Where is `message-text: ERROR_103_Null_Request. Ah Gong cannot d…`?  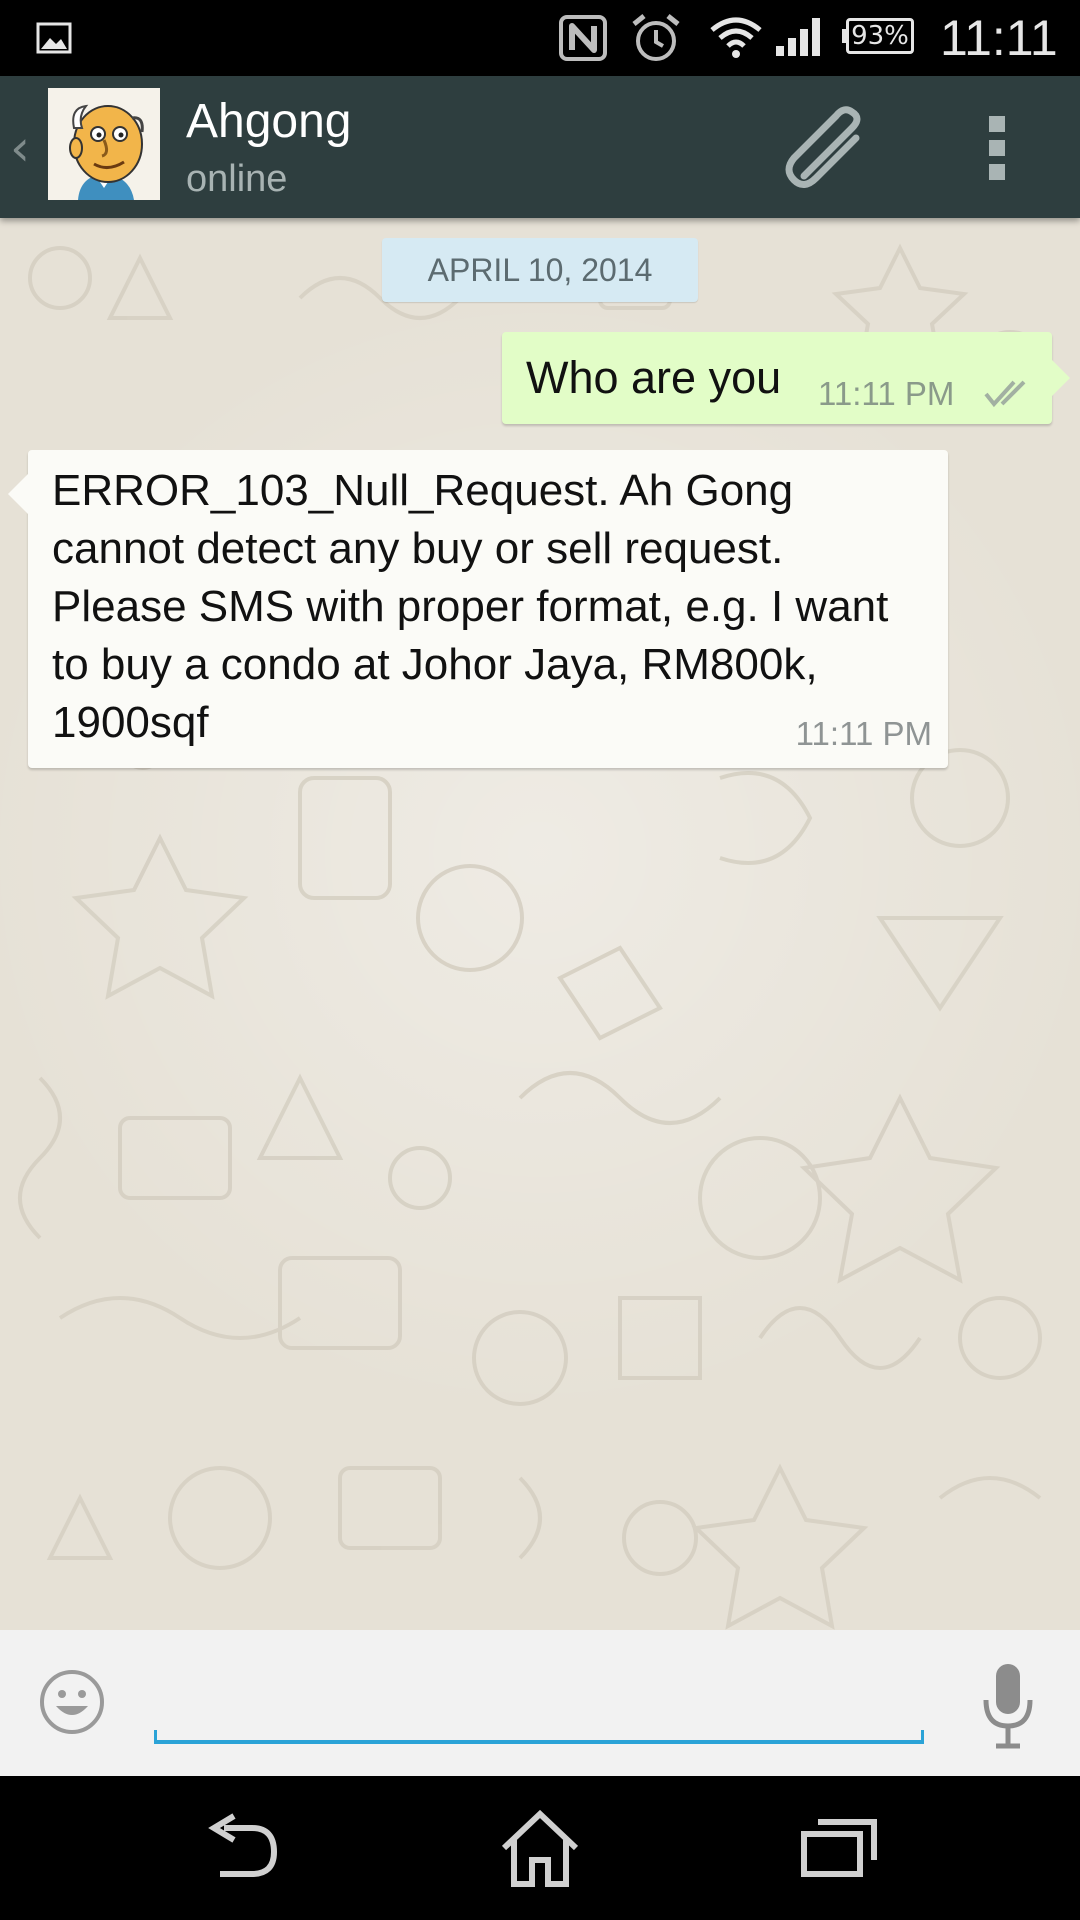
message-text: ERROR_103_Null_Request. Ah Gong cannot d… is located at coordinates (470, 606).